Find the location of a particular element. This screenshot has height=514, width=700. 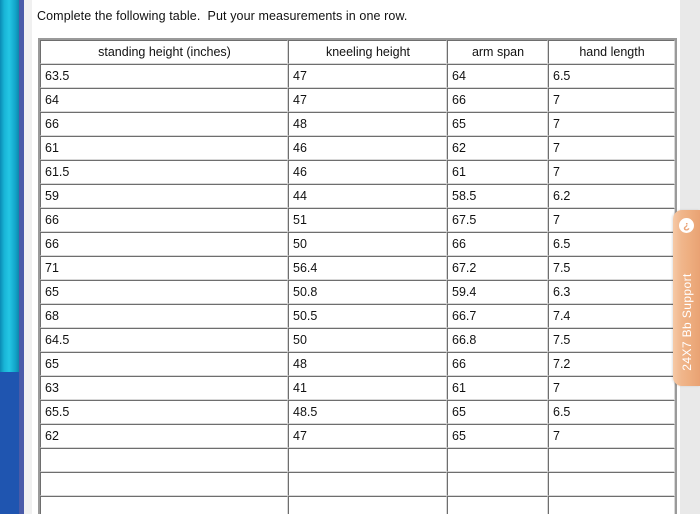

table-cell: 51 is located at coordinates (367, 220).